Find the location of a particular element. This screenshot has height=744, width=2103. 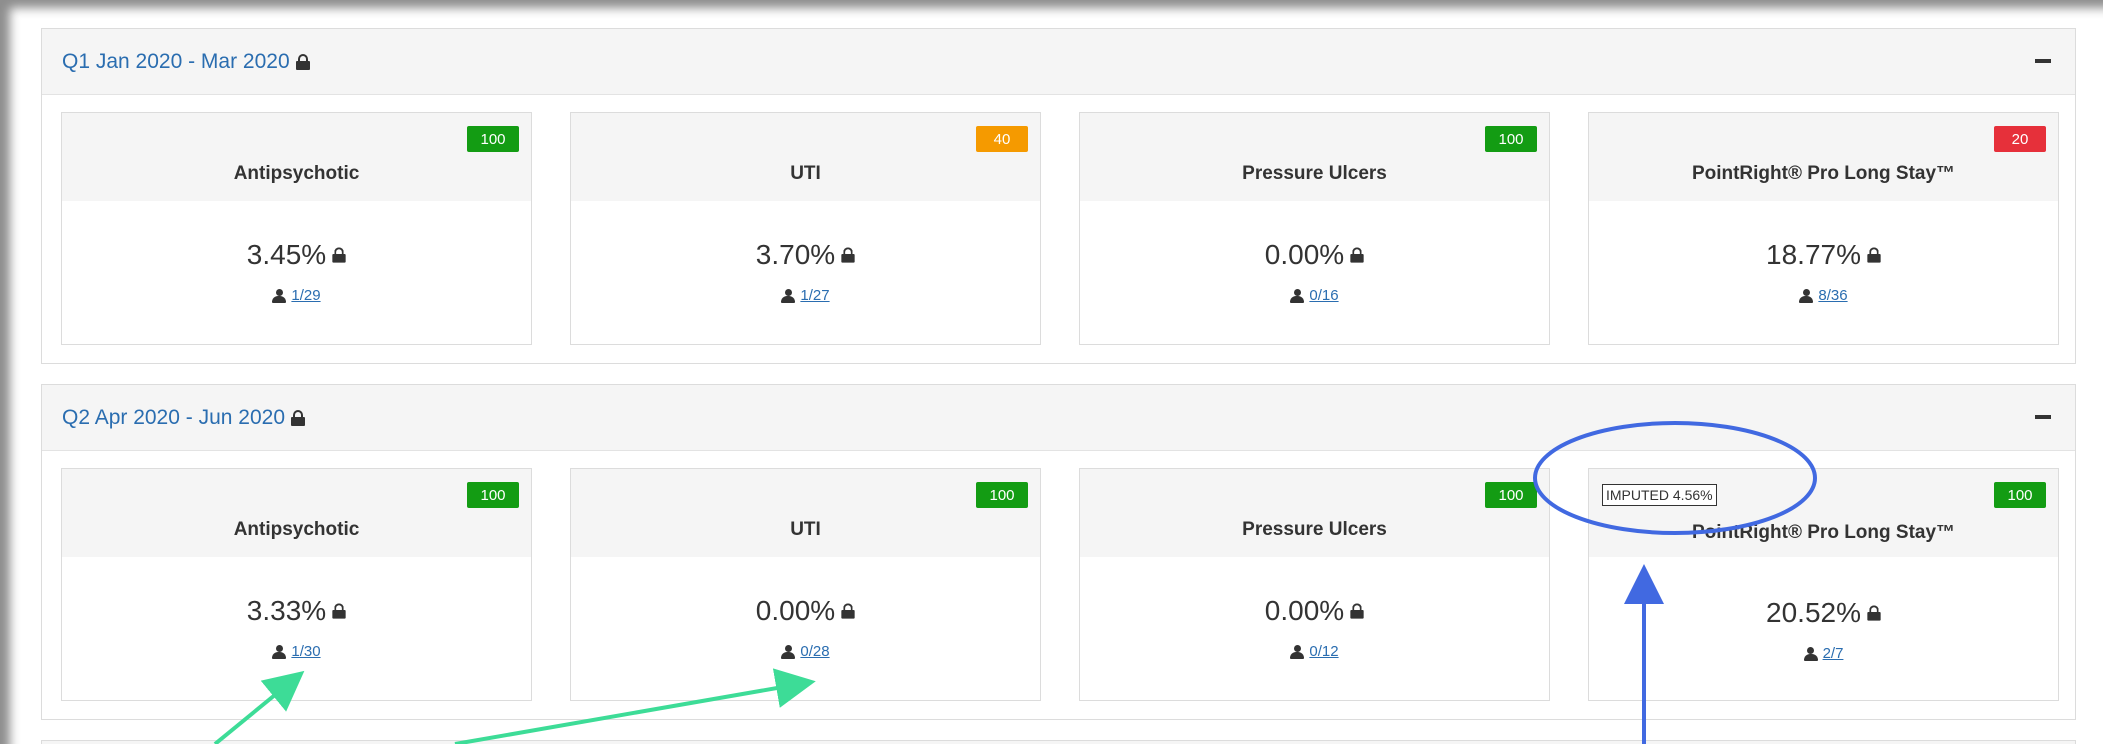

metric-value: 20.52% is located at coordinates (1813, 612).